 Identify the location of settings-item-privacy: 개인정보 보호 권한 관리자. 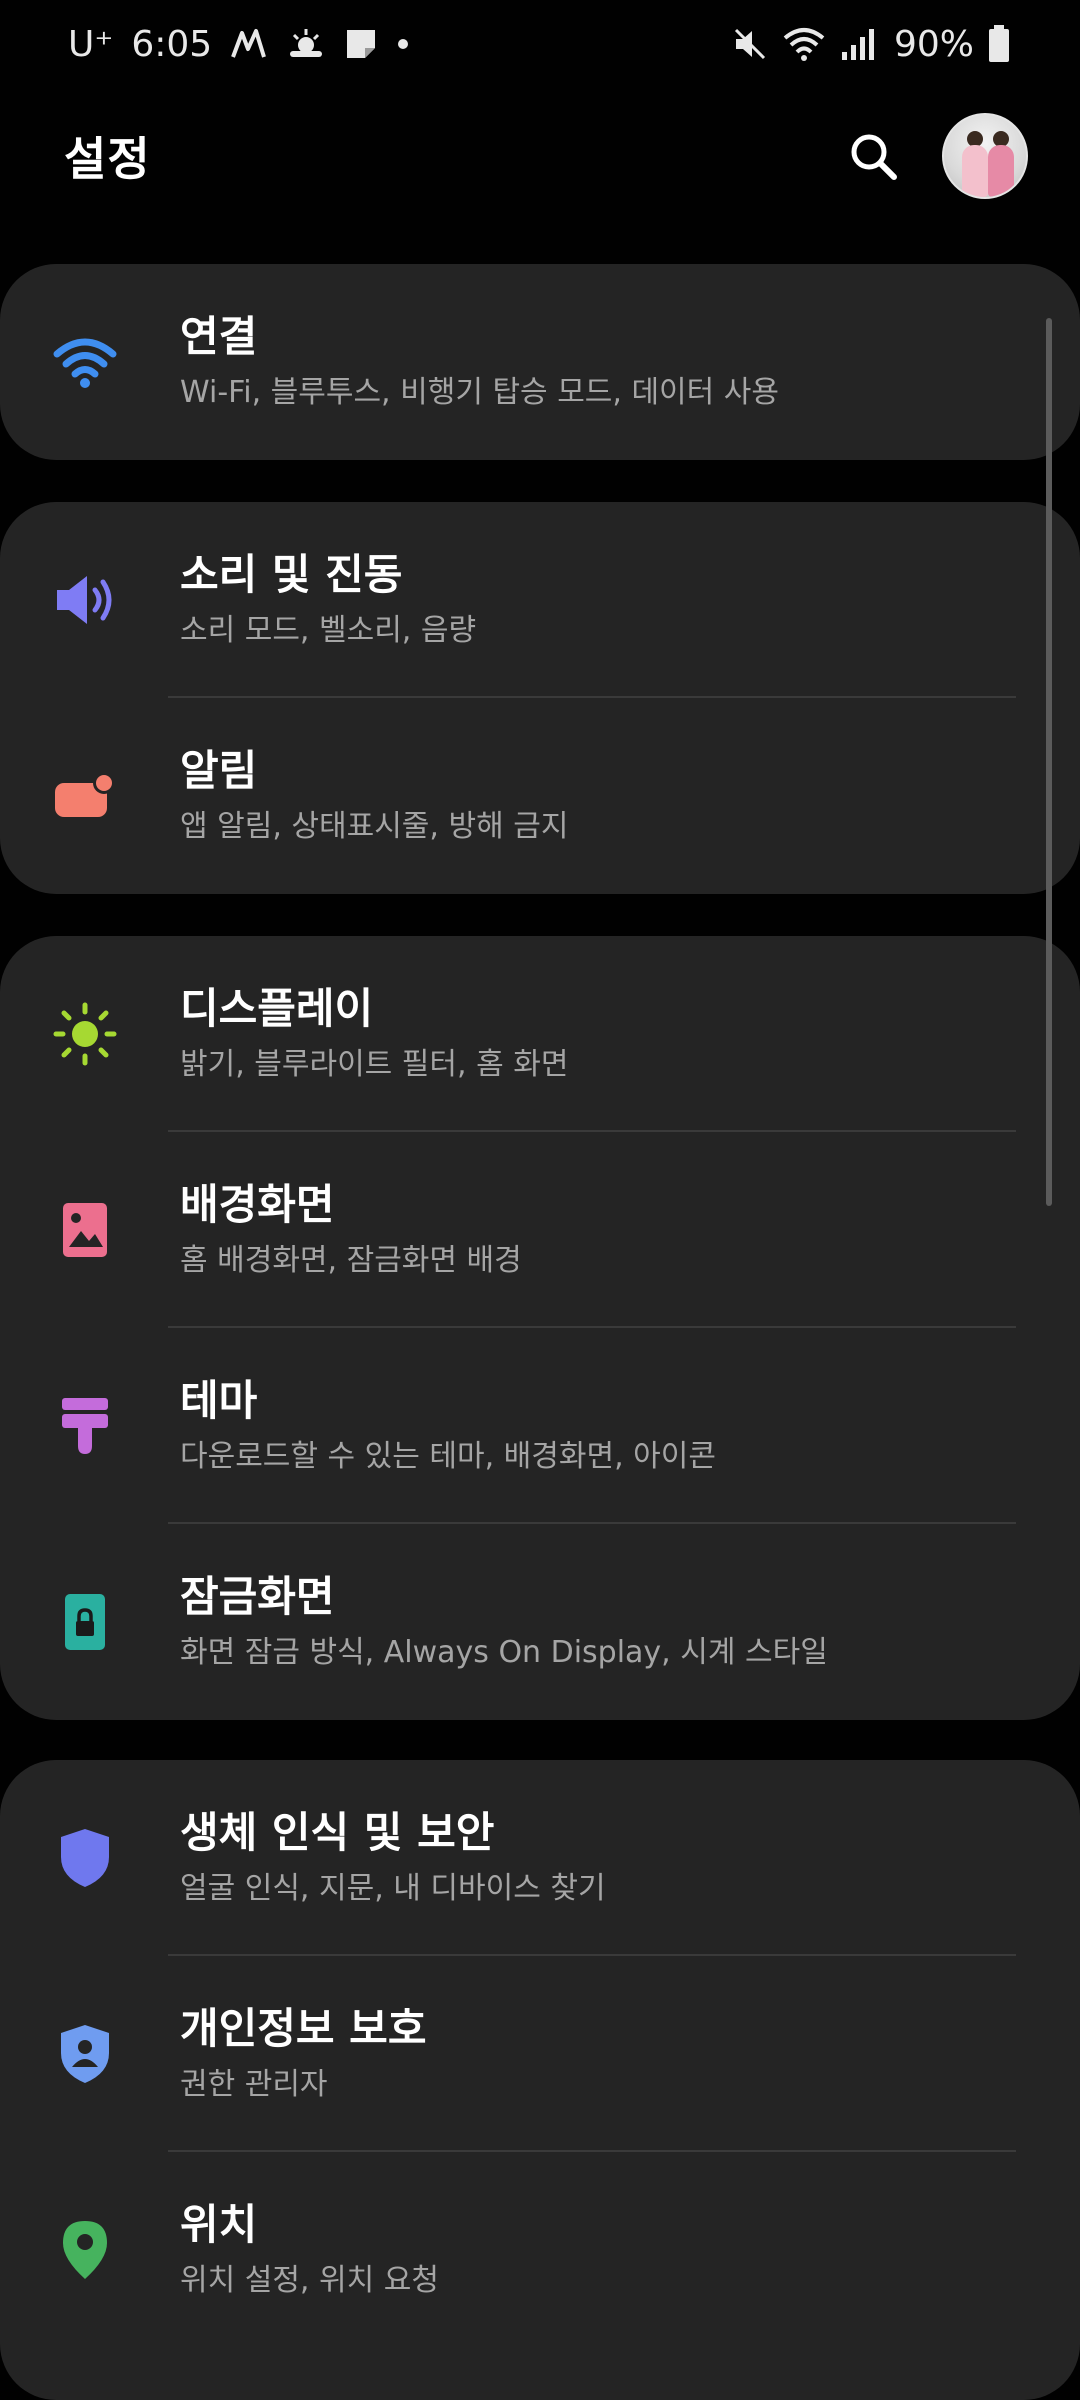
(540, 2054).